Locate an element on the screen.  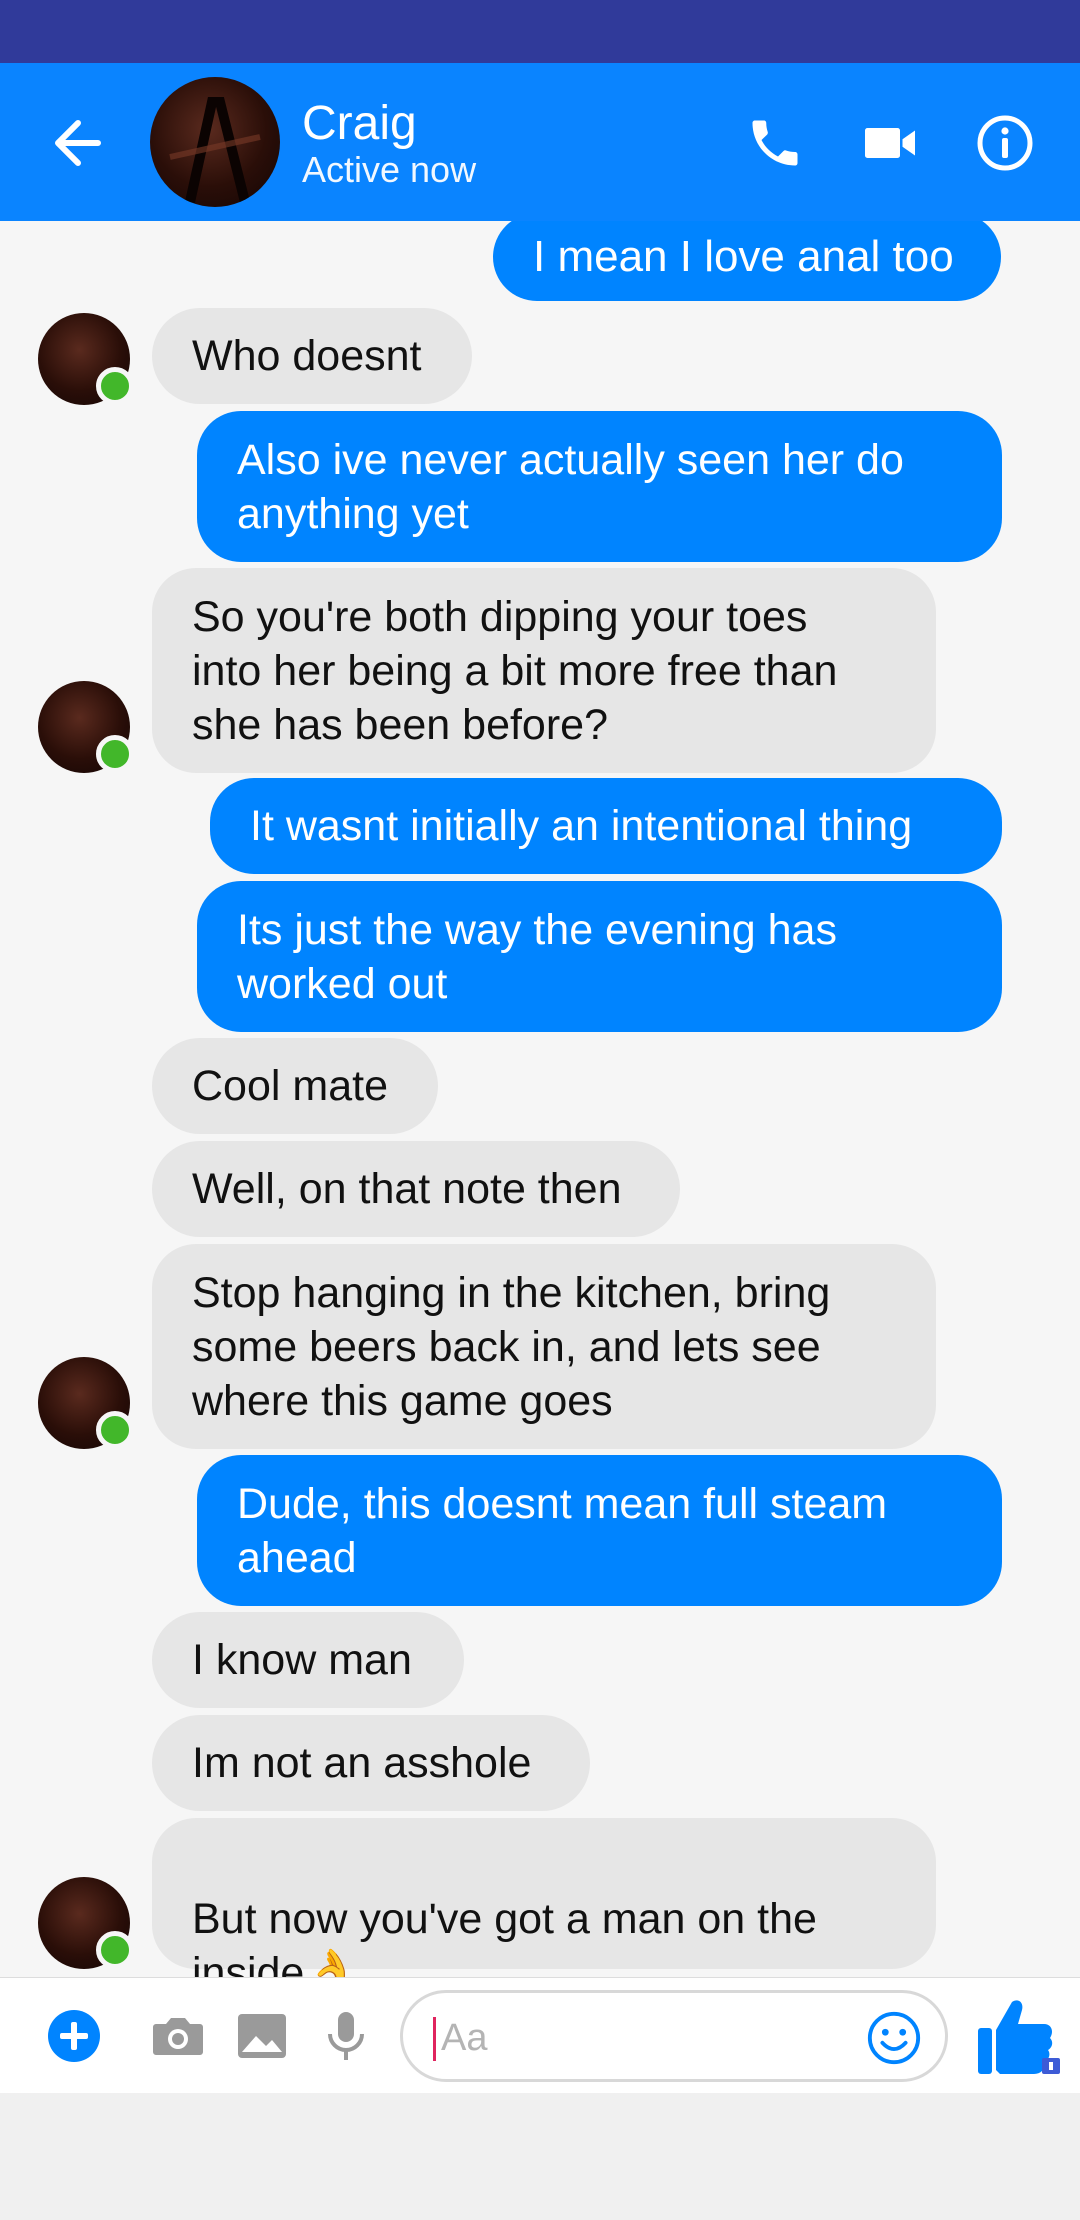
plus-icon is located at coordinates (74, 2036).